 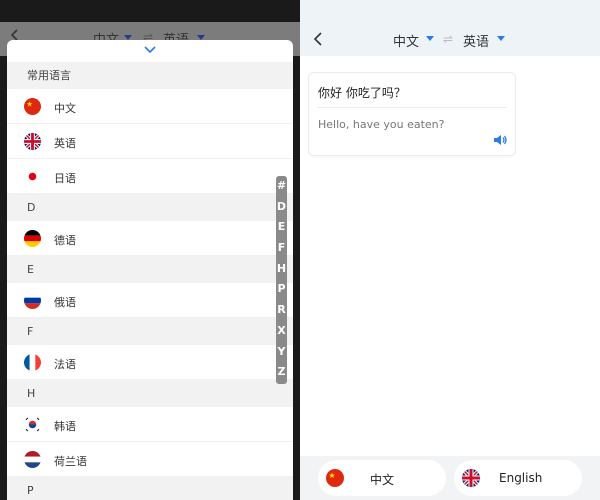 I want to click on sheet-handle, so click(x=150, y=51).